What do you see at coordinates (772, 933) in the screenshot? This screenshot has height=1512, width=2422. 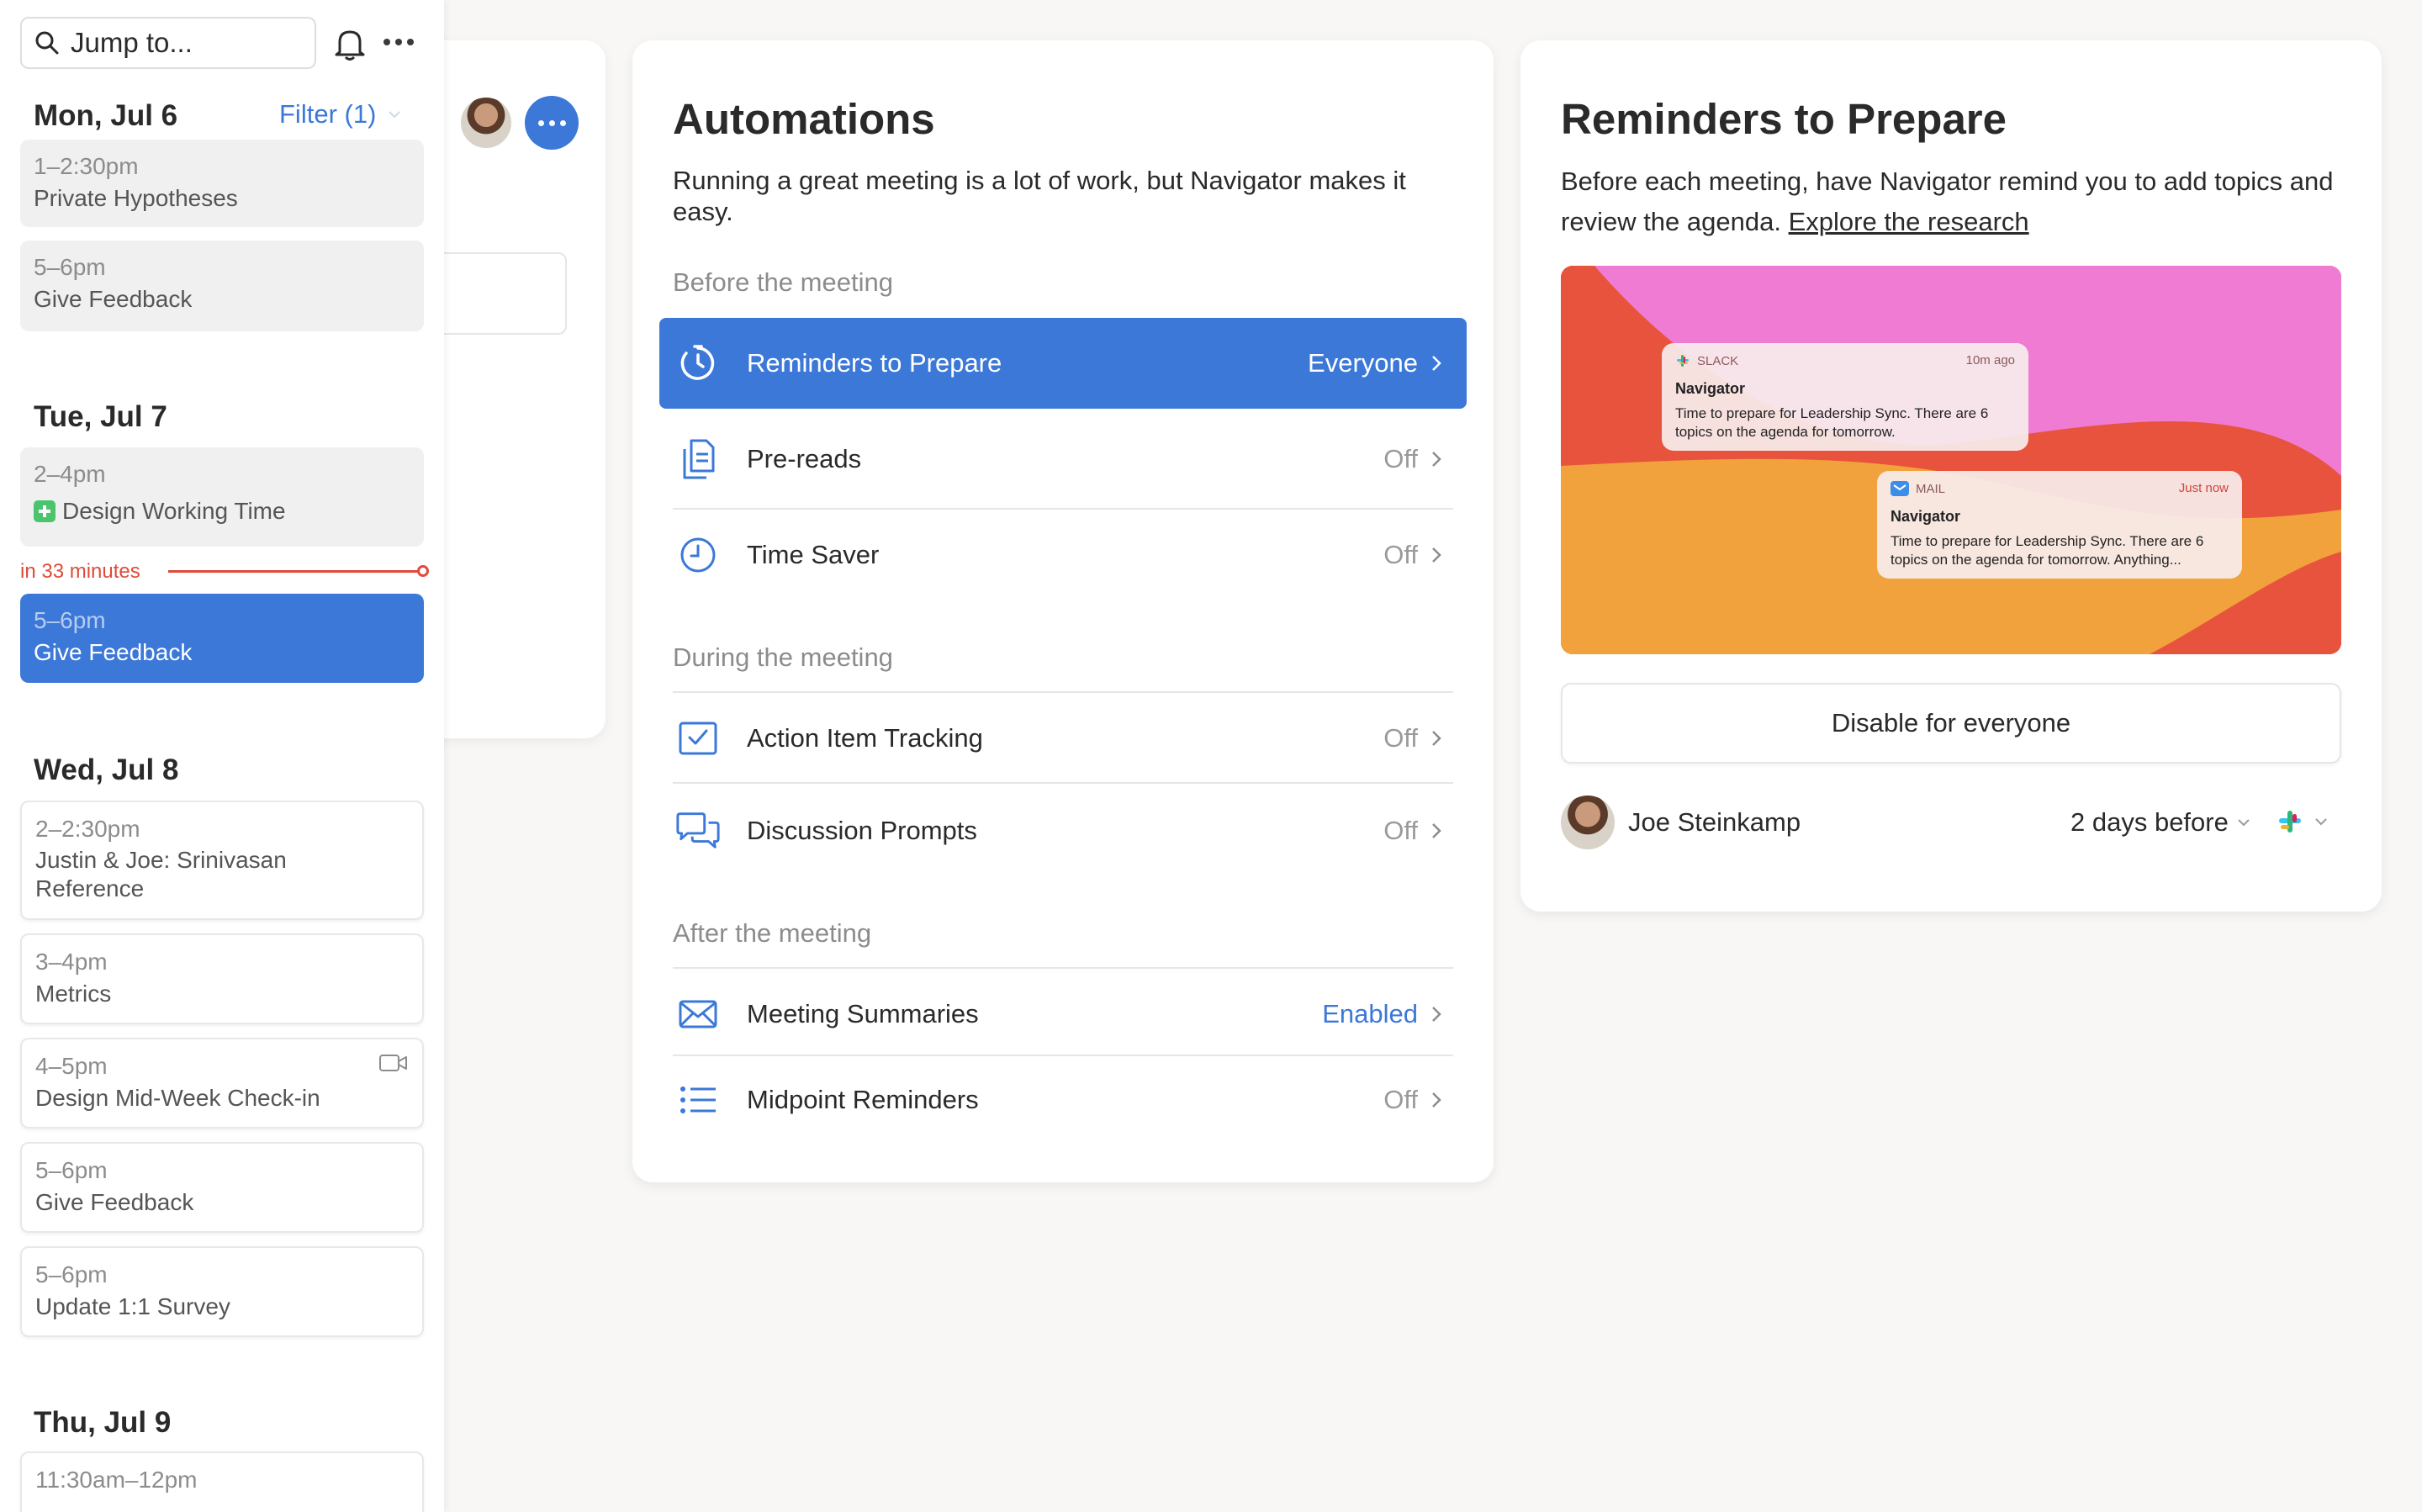 I see `section-label: After the meeting` at bounding box center [772, 933].